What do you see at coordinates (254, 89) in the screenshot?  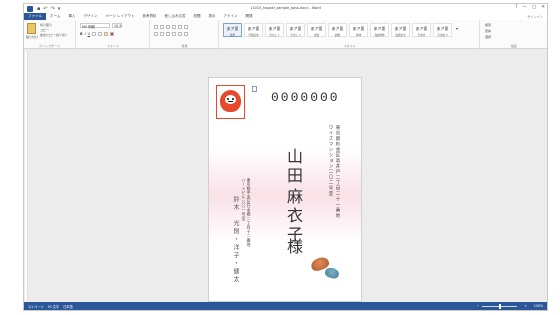 I see `anchor-icon` at bounding box center [254, 89].